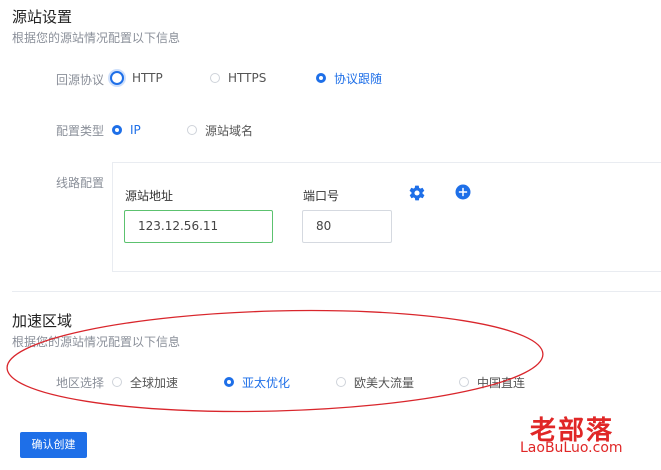 This screenshot has width=661, height=470. Describe the element at coordinates (42, 17) in the screenshot. I see `origin-section-title: 源站设置` at that location.